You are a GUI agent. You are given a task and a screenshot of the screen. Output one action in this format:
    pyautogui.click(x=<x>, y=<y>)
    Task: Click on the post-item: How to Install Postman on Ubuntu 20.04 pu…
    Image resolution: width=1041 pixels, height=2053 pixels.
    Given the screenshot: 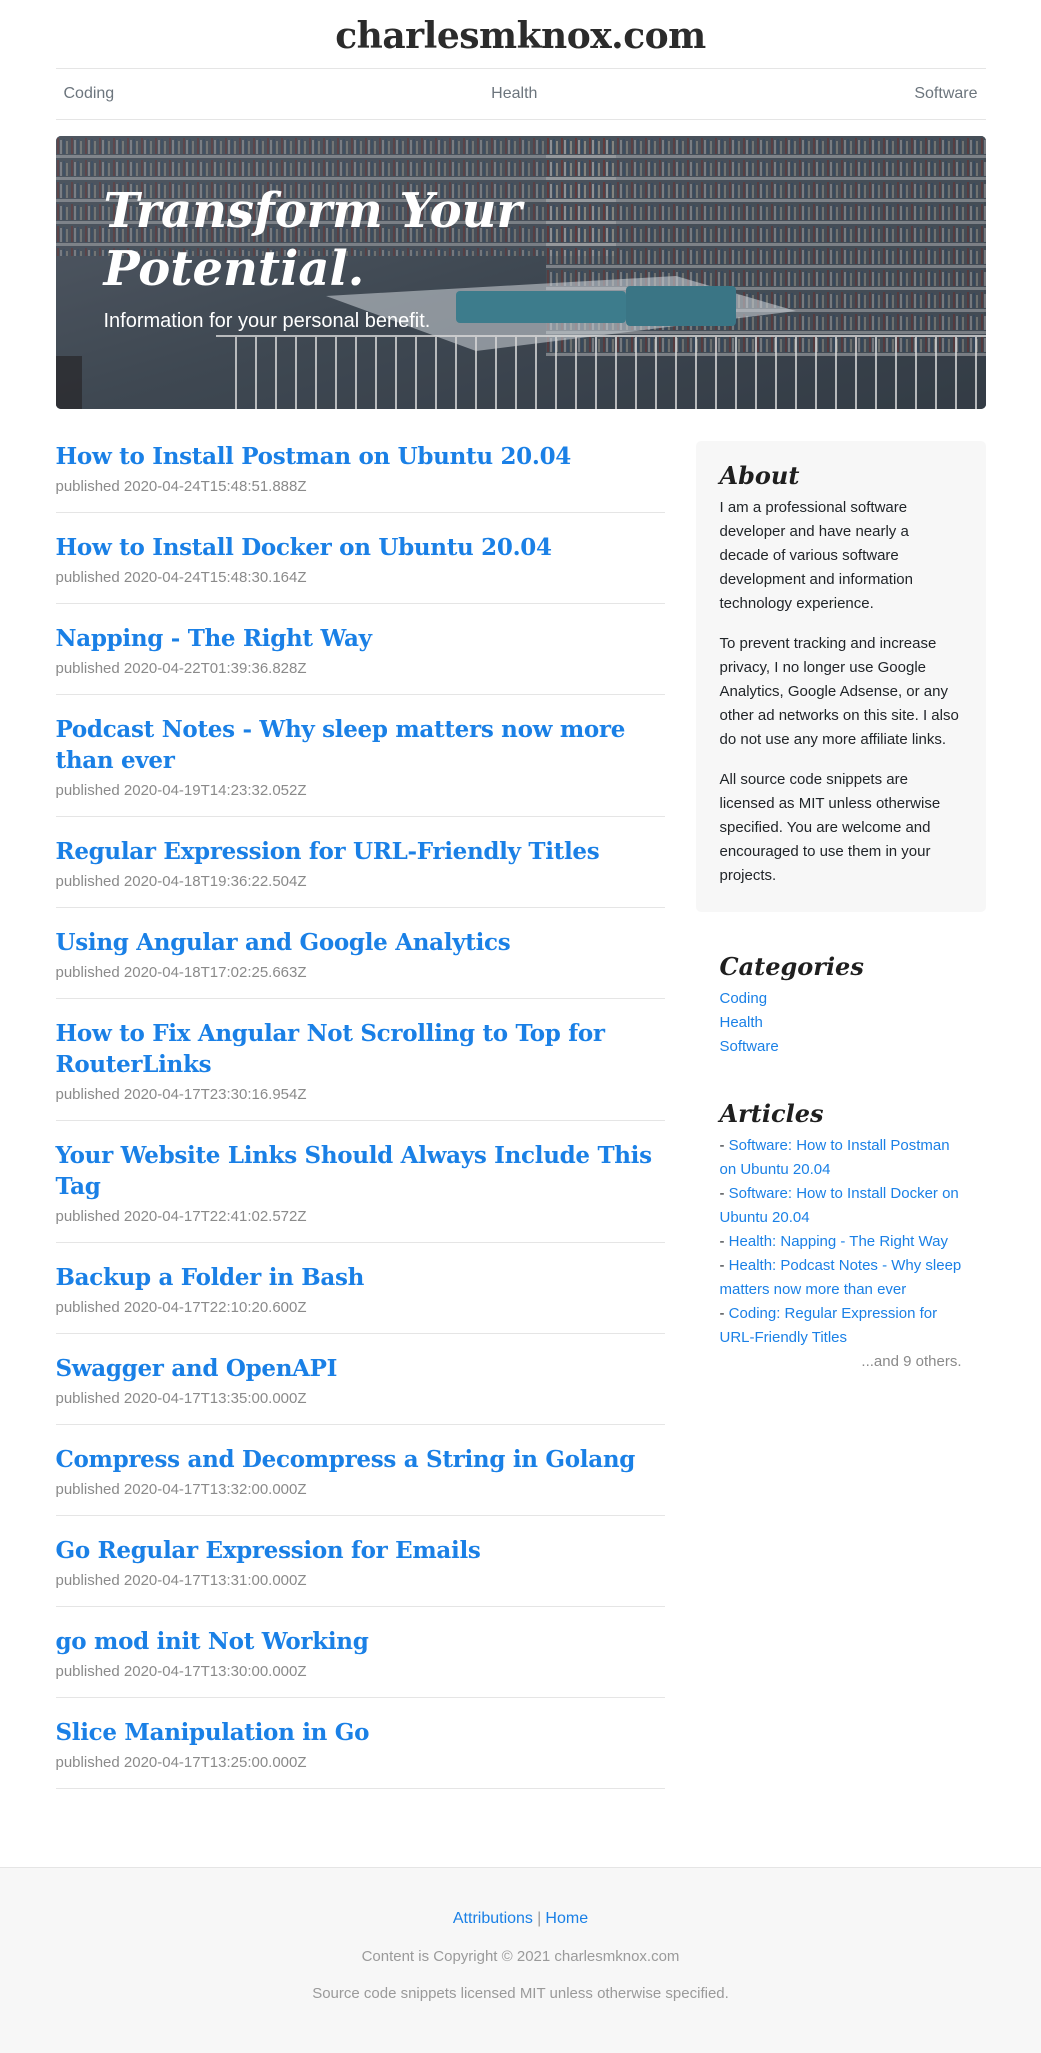 What is the action you would take?
    pyautogui.click(x=360, y=477)
    